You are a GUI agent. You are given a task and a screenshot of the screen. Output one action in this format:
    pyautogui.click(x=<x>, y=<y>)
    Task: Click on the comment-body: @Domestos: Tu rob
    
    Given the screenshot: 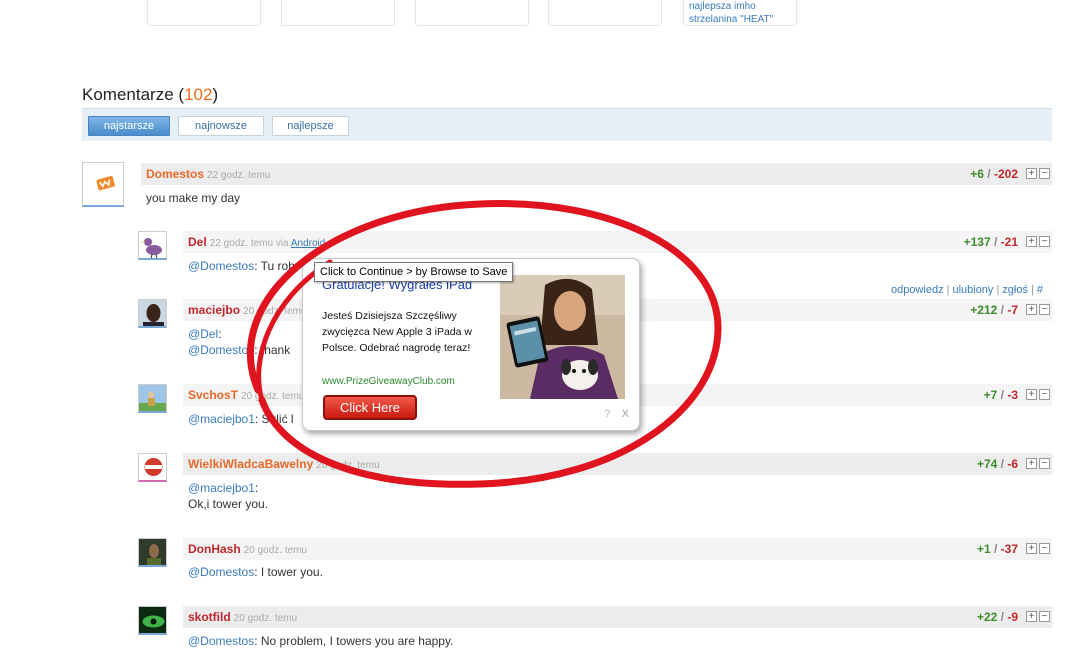 What is the action you would take?
    pyautogui.click(x=241, y=266)
    